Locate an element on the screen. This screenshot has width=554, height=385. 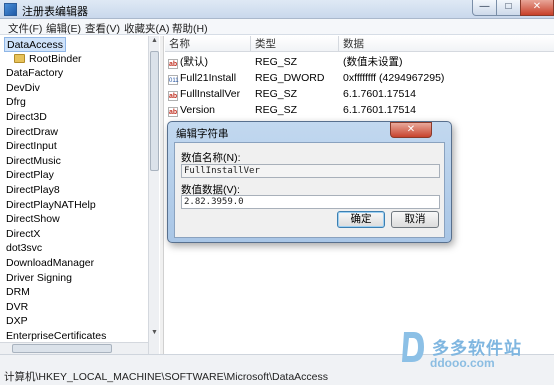
value-type: REG_DWORD is located at coordinates (290, 78).